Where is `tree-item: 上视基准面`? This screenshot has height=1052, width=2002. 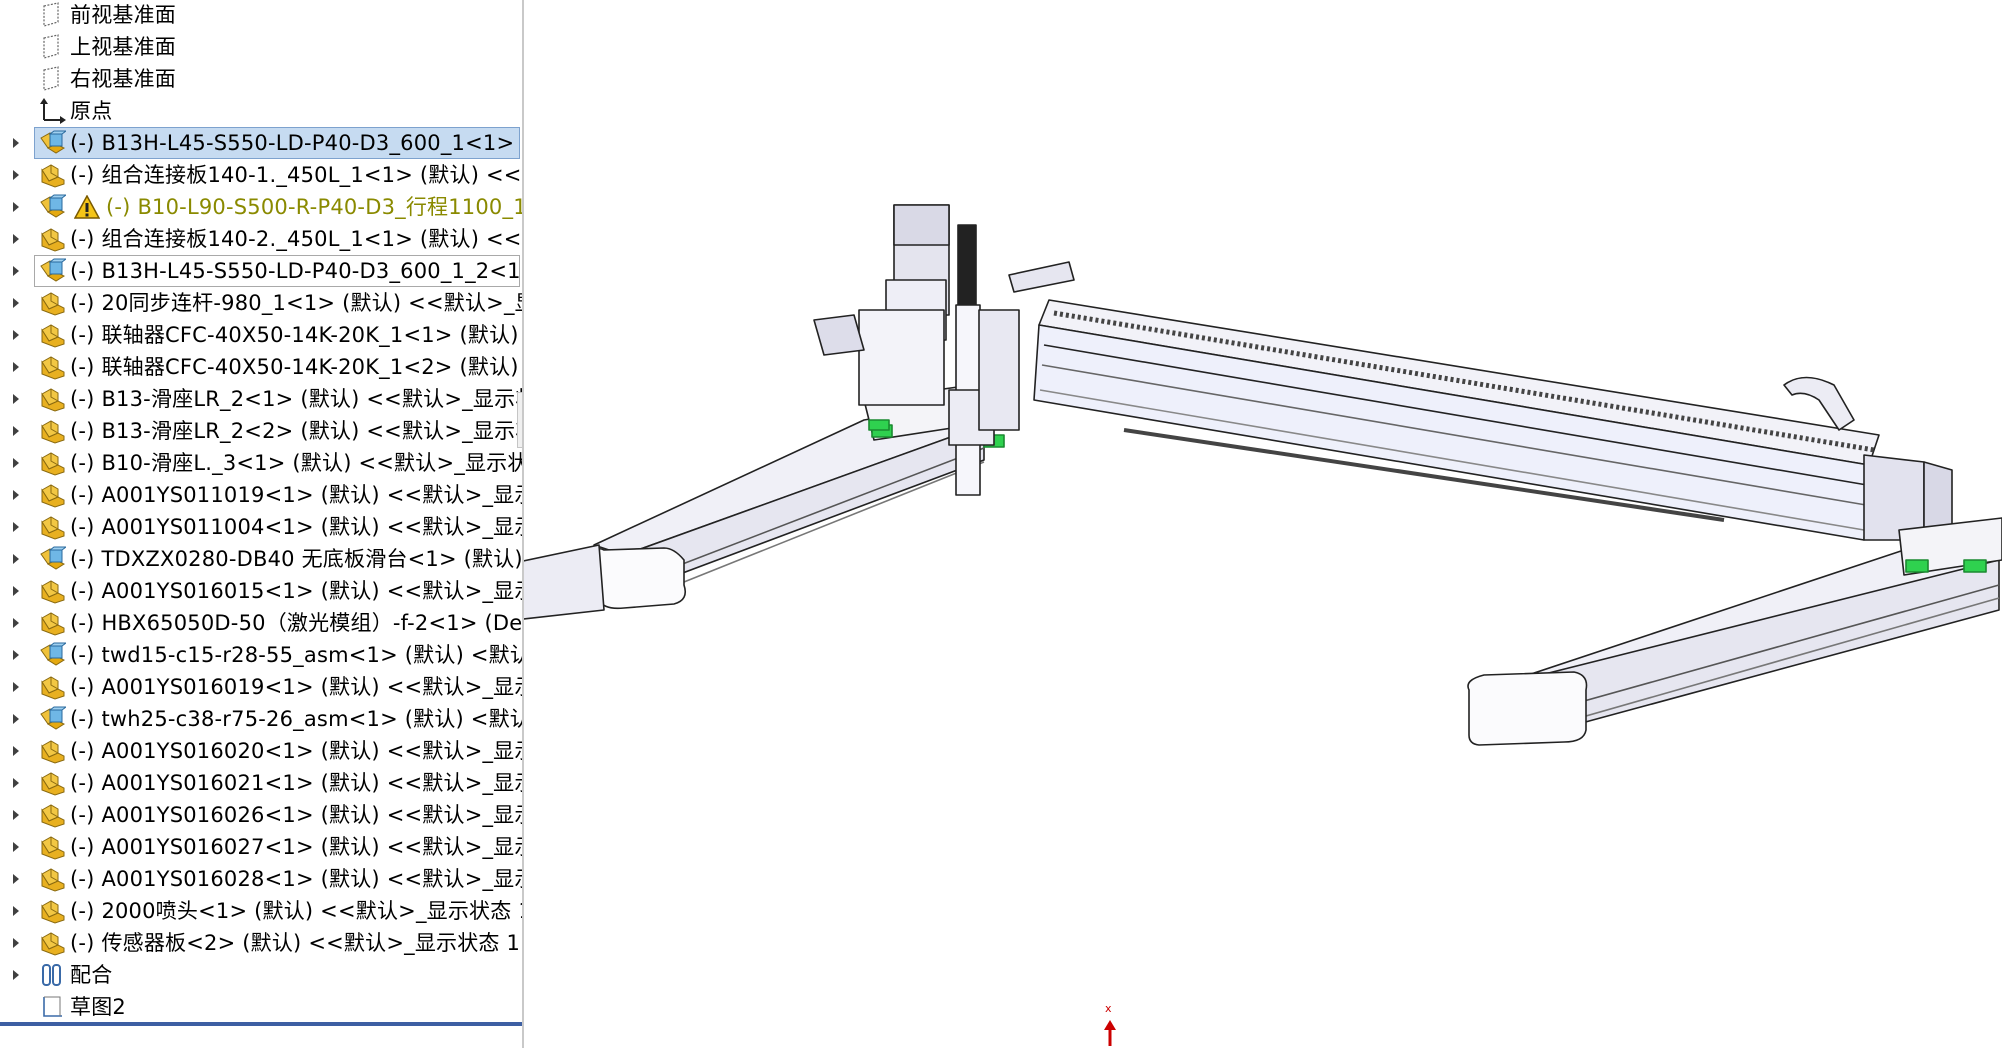
tree-item: 上视基准面 is located at coordinates (261, 47).